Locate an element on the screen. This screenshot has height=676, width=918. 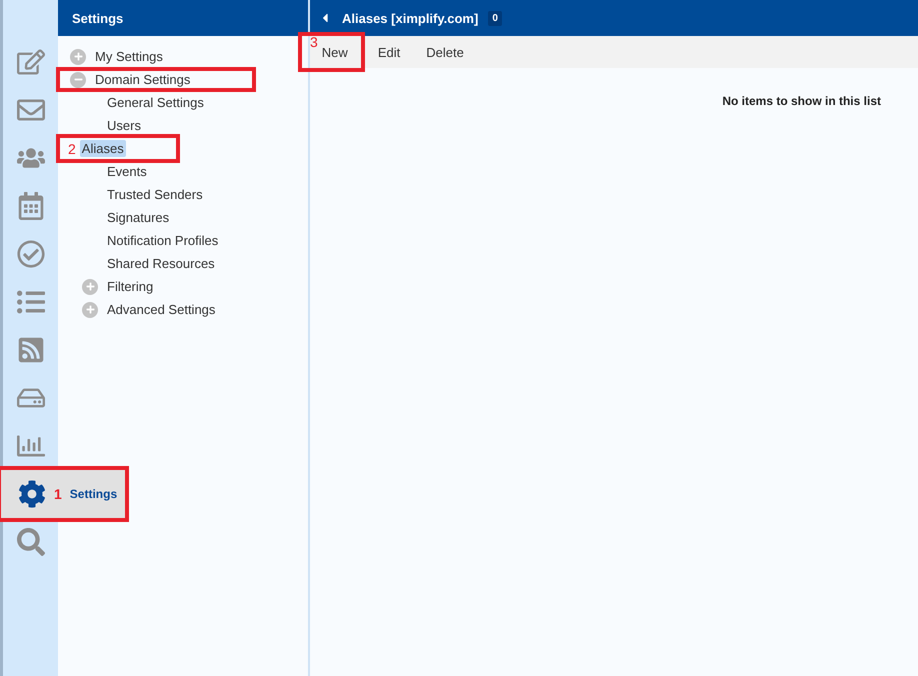
tree-item: Domain Settings is located at coordinates (142, 79).